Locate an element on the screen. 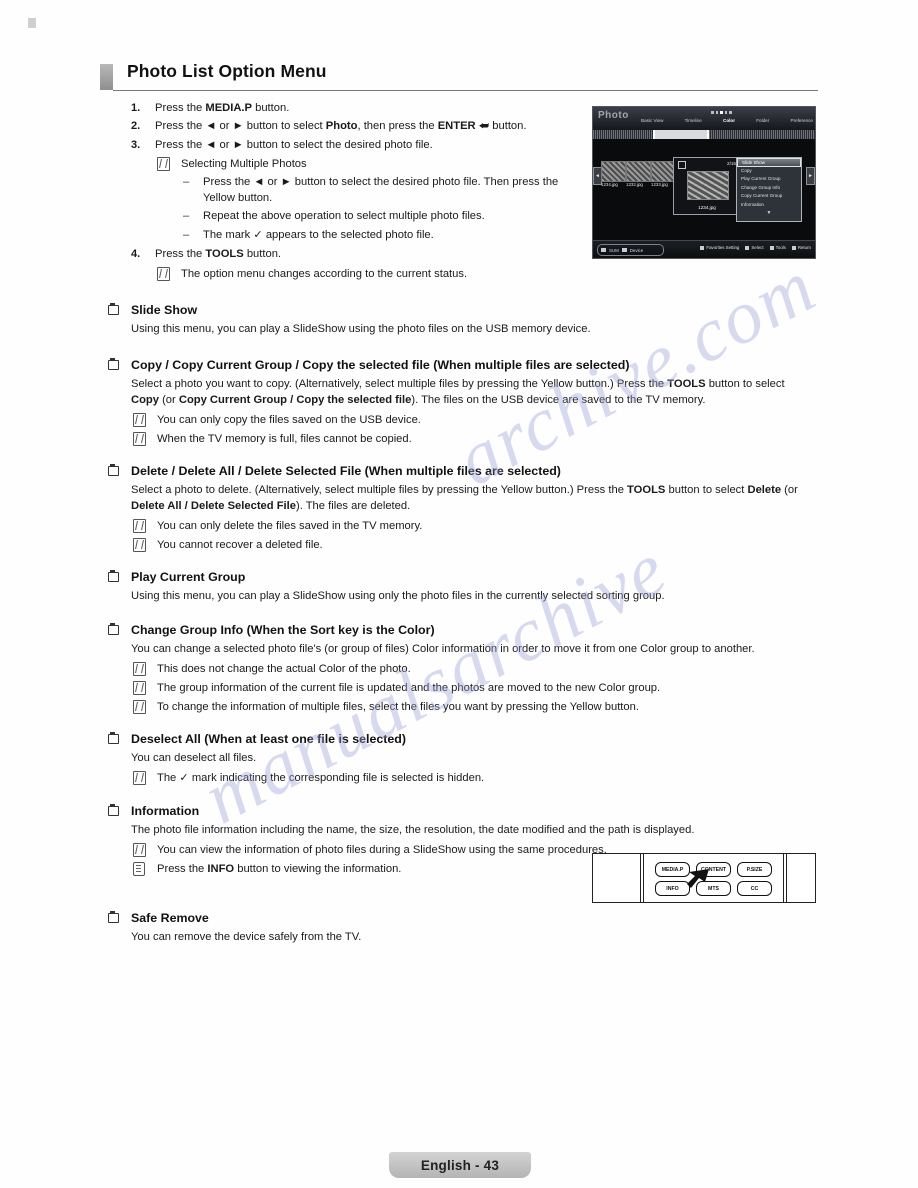 Image resolution: width=918 pixels, height=1188 pixels. step-text: Press the TOOLS button. is located at coordinates (368, 254).